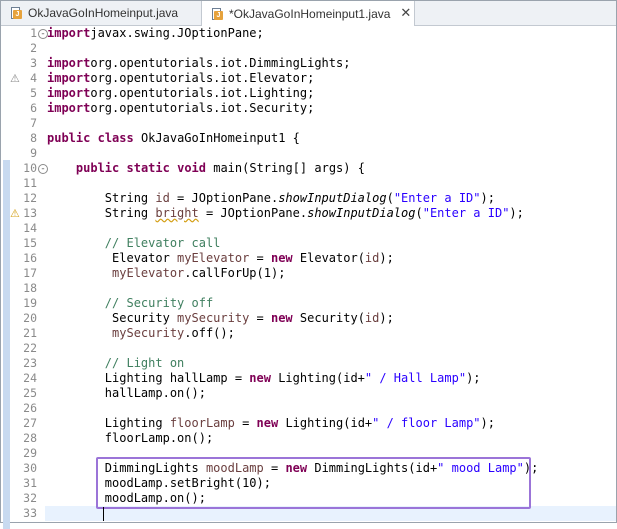 The height and width of the screenshot is (529, 617). Describe the element at coordinates (30, 468) in the screenshot. I see `line-number: 30` at that location.